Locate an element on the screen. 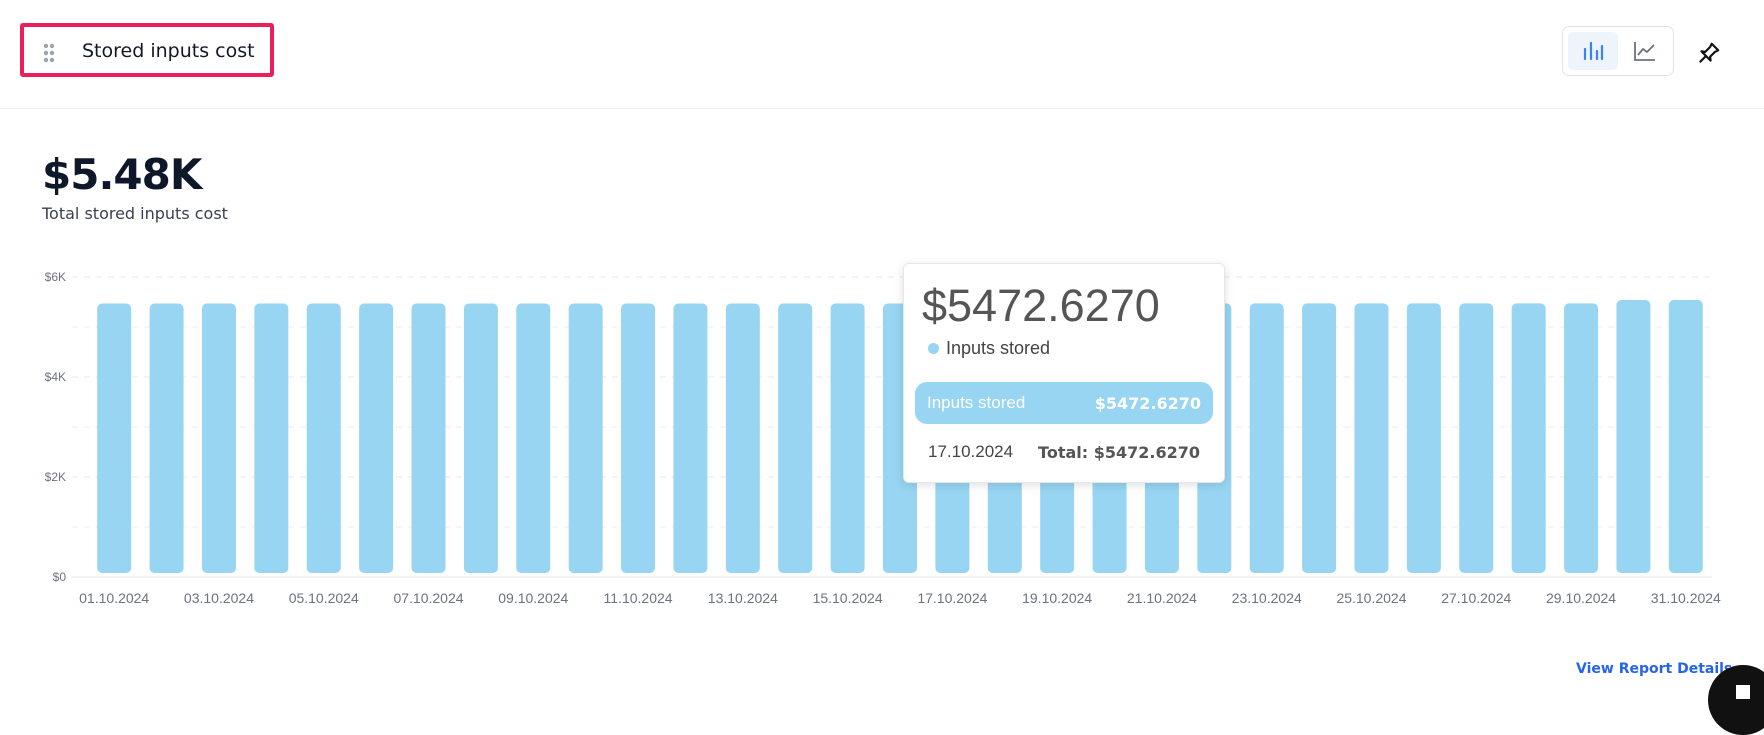 Image resolution: width=1764 pixels, height=735 pixels. widget-header: Stored inputs cost is located at coordinates (882, 54).